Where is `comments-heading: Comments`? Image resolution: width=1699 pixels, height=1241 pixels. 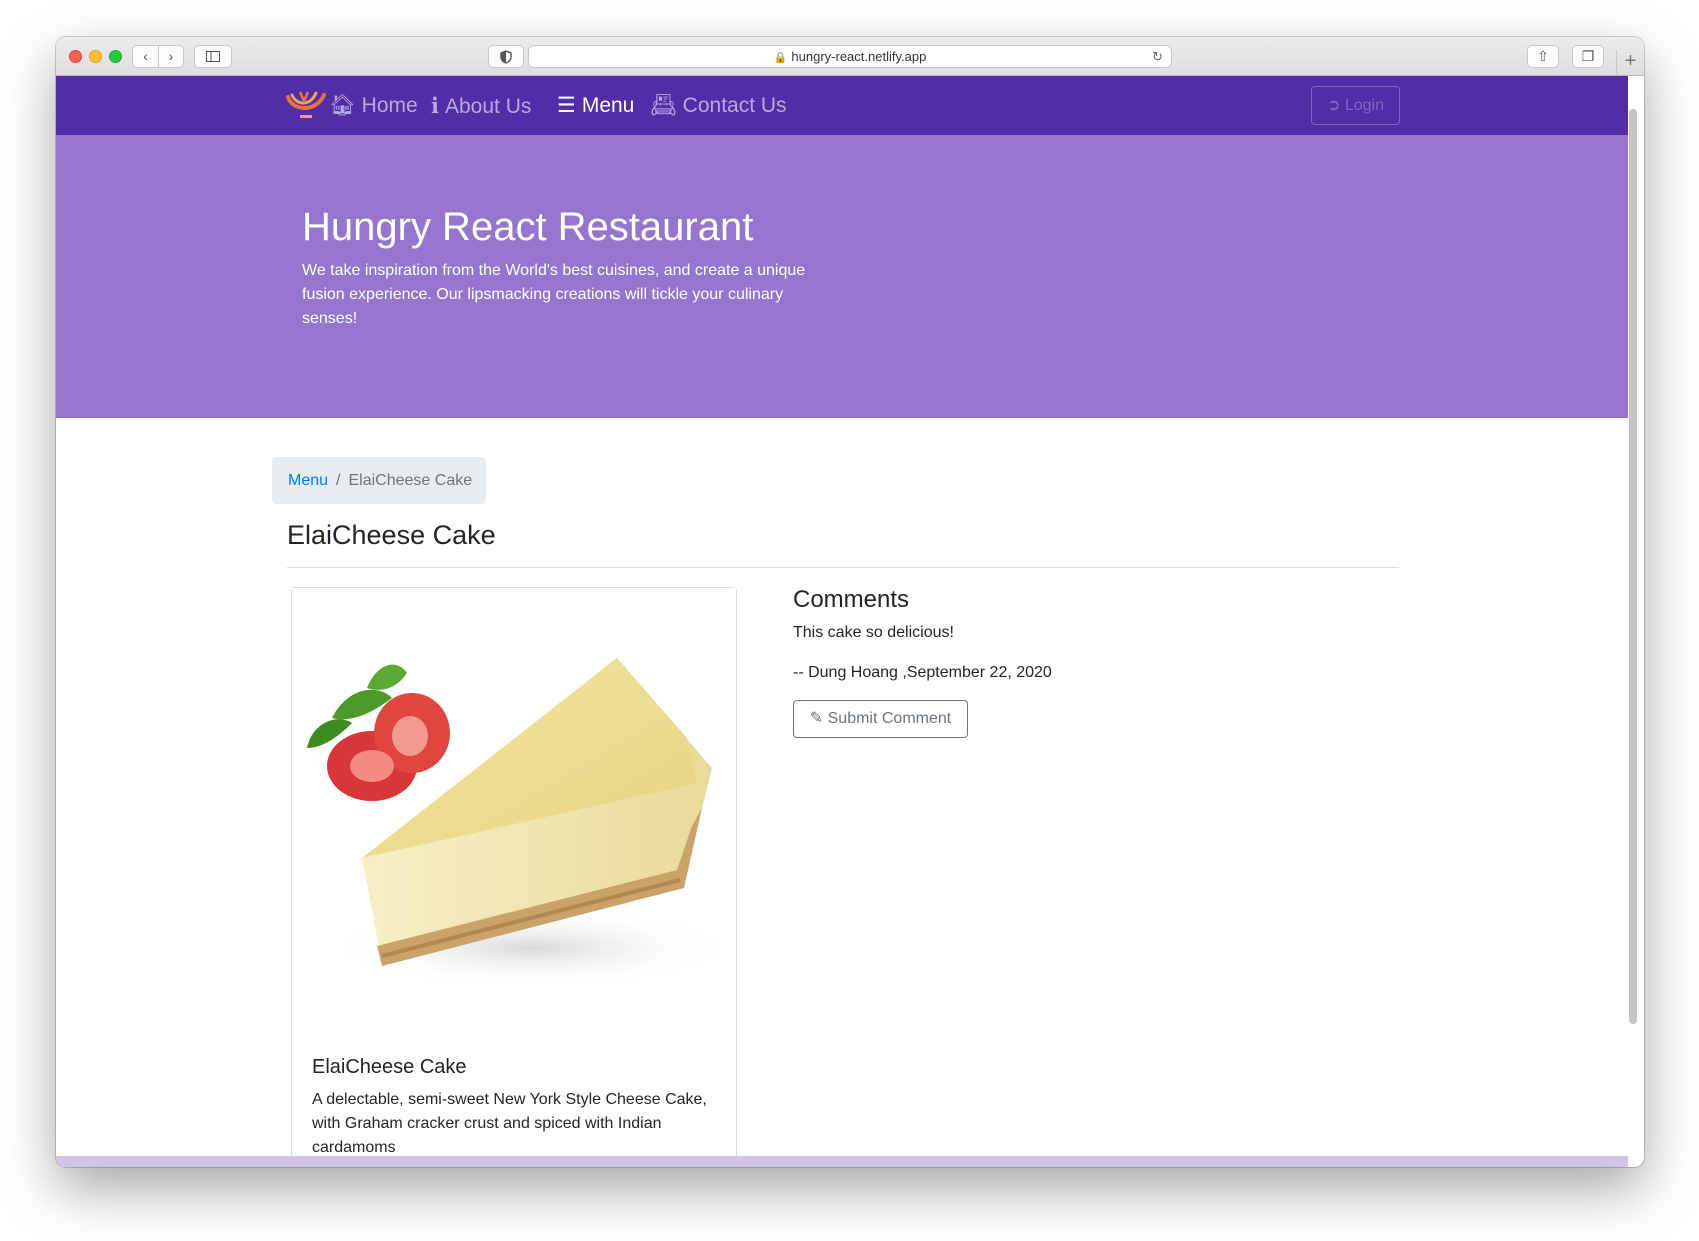 comments-heading: Comments is located at coordinates (851, 599).